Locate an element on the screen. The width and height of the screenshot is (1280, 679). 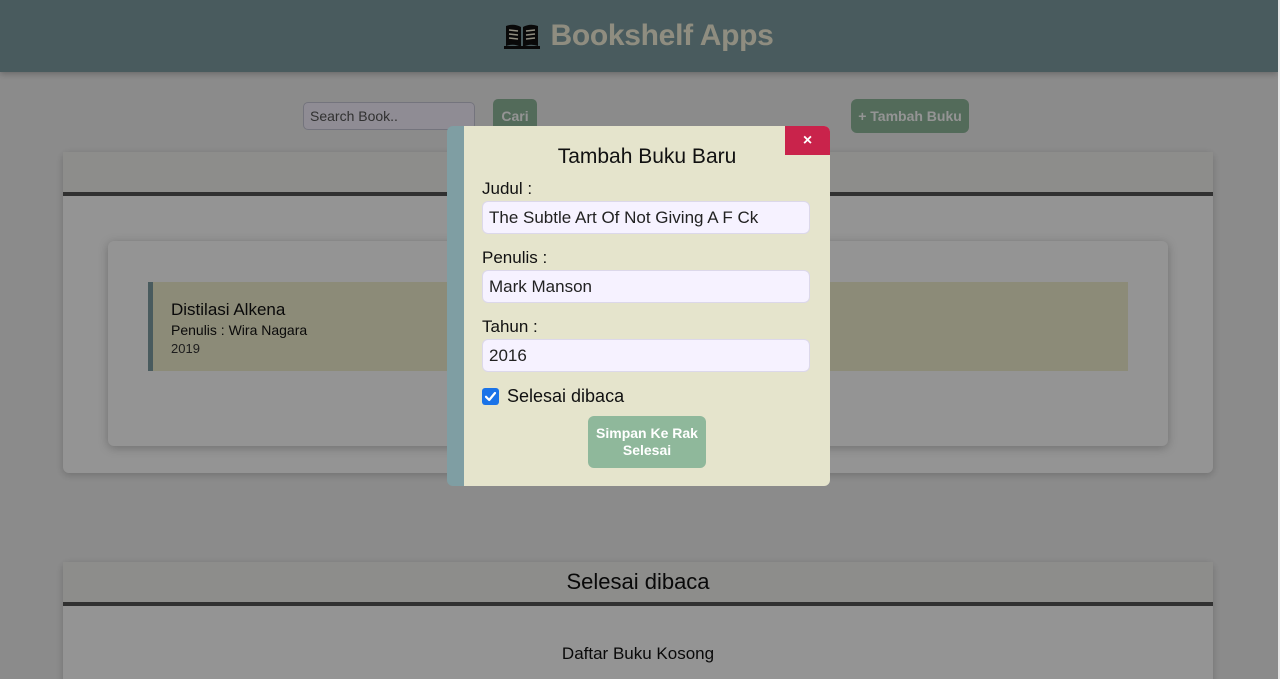
tahun-label: Tahun : is located at coordinates (510, 326).